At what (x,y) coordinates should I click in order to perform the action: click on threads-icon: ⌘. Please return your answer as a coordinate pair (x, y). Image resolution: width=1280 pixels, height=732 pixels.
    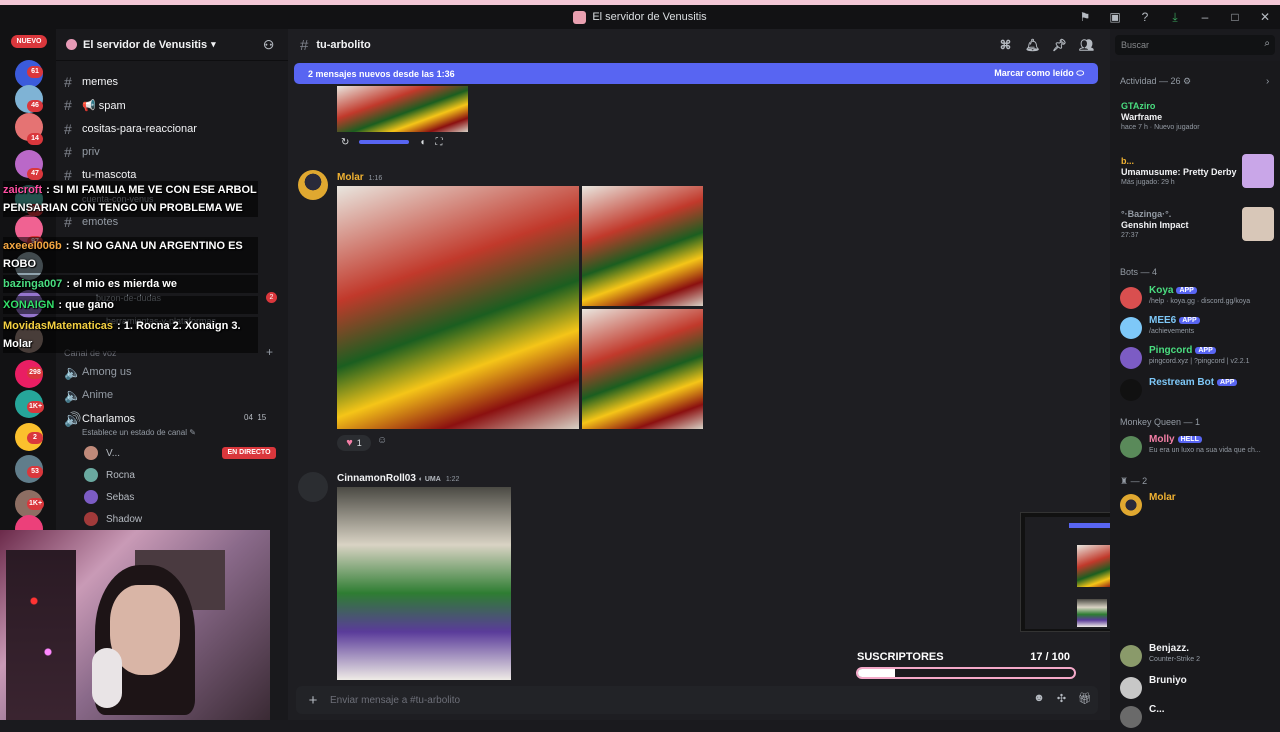
    Looking at the image, I should click on (1005, 45).